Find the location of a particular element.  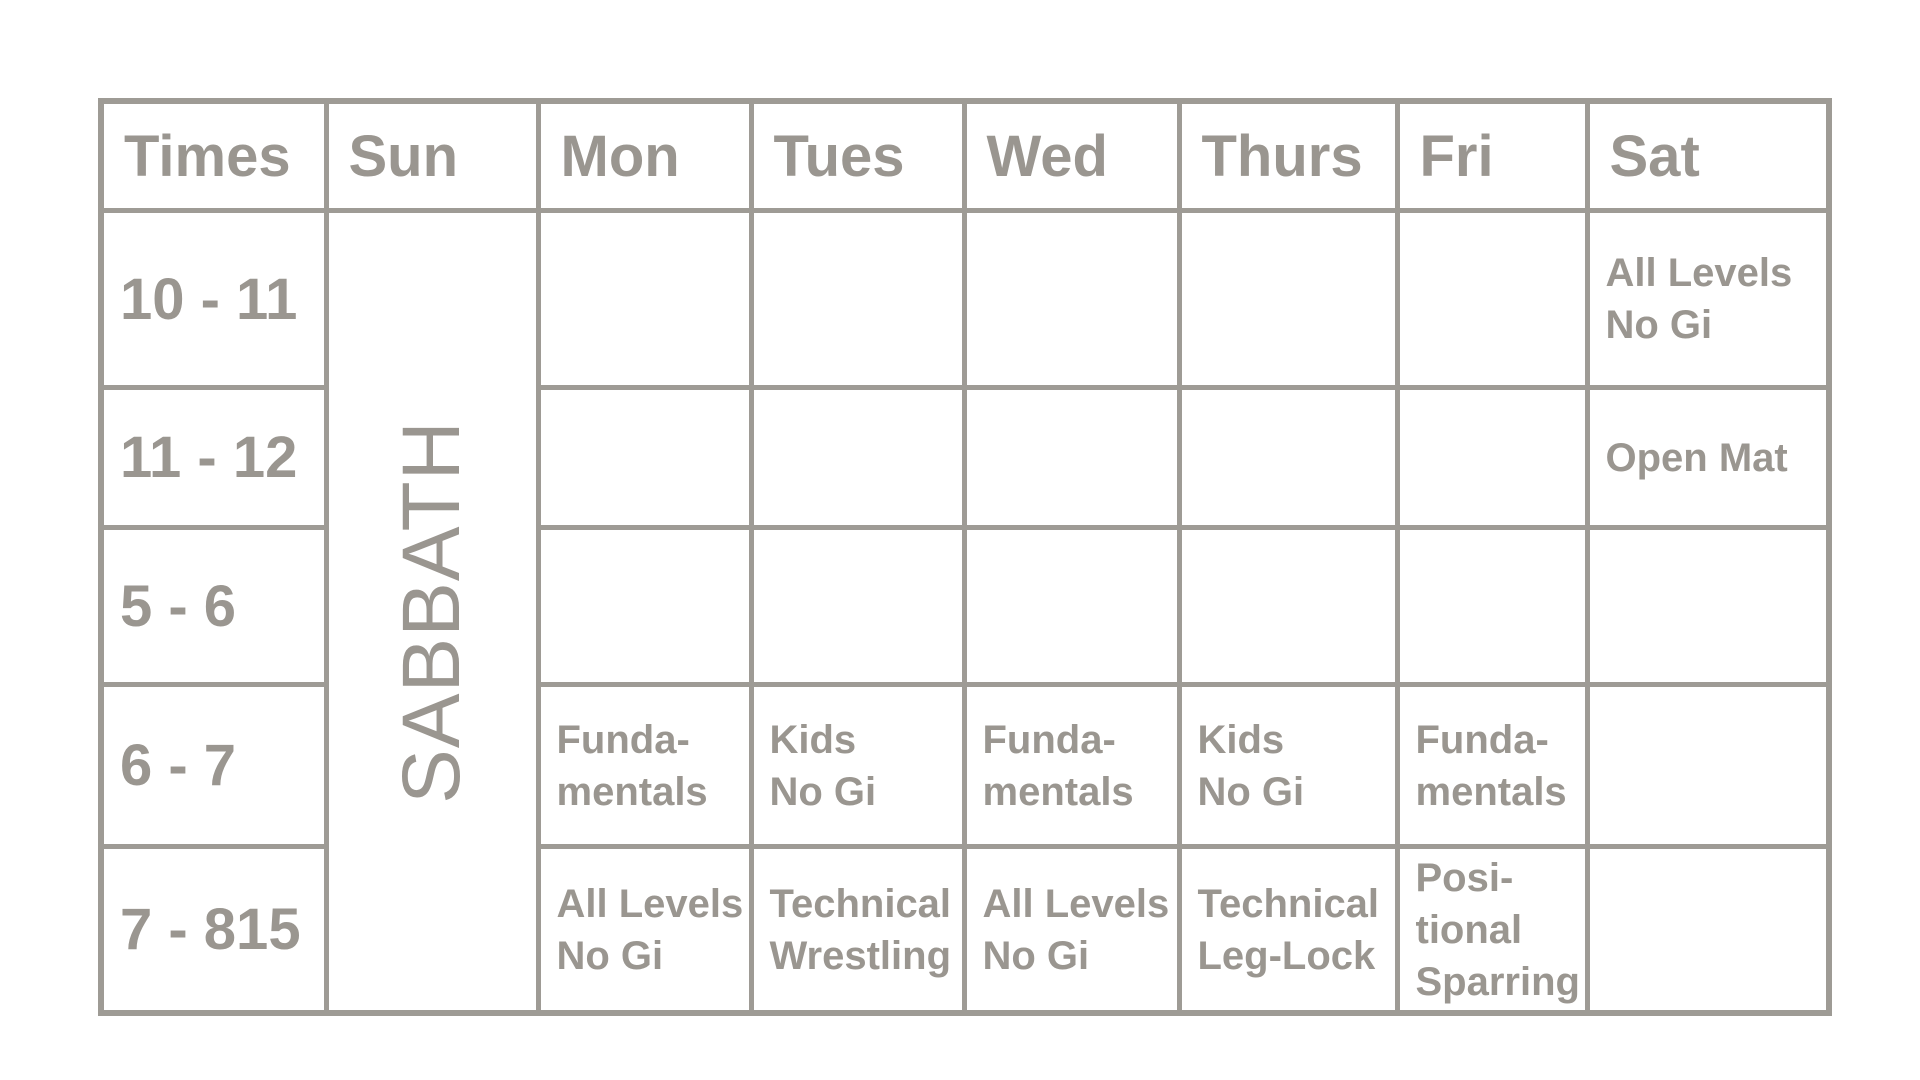

class-name-line: Open Mat is located at coordinates (1696, 457).